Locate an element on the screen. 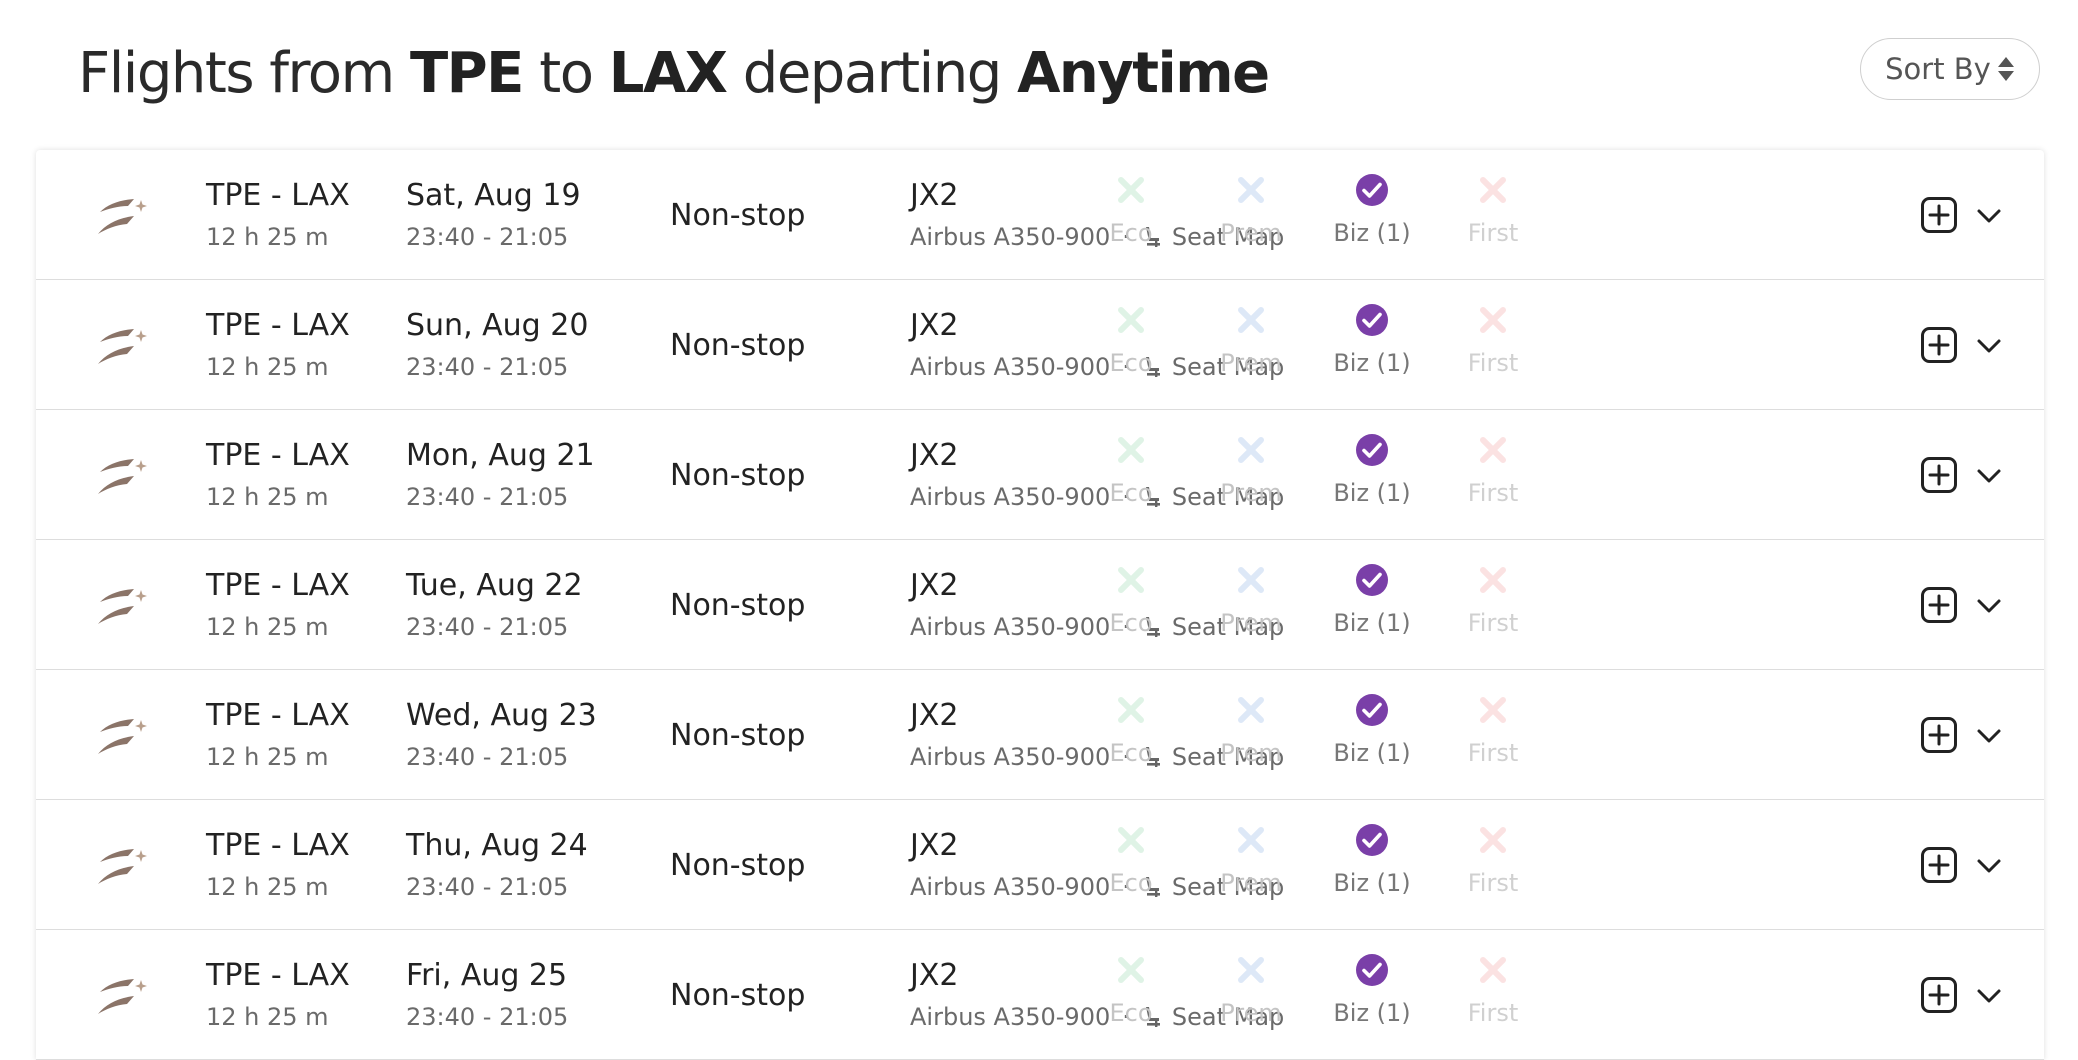  cabin-first-label: First is located at coordinates (1493, 493).